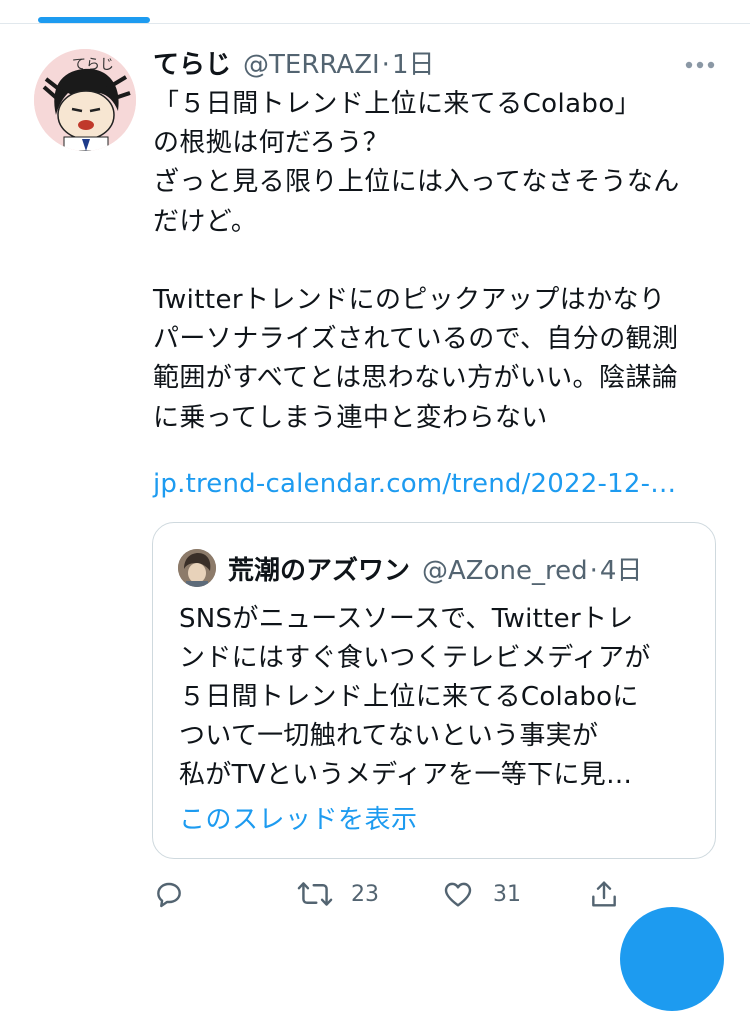 The height and width of the screenshot is (1011, 750). What do you see at coordinates (397, 104) in the screenshot?
I see `tweet-text-line: 「５日間トレンド上位に来てるColabo」` at bounding box center [397, 104].